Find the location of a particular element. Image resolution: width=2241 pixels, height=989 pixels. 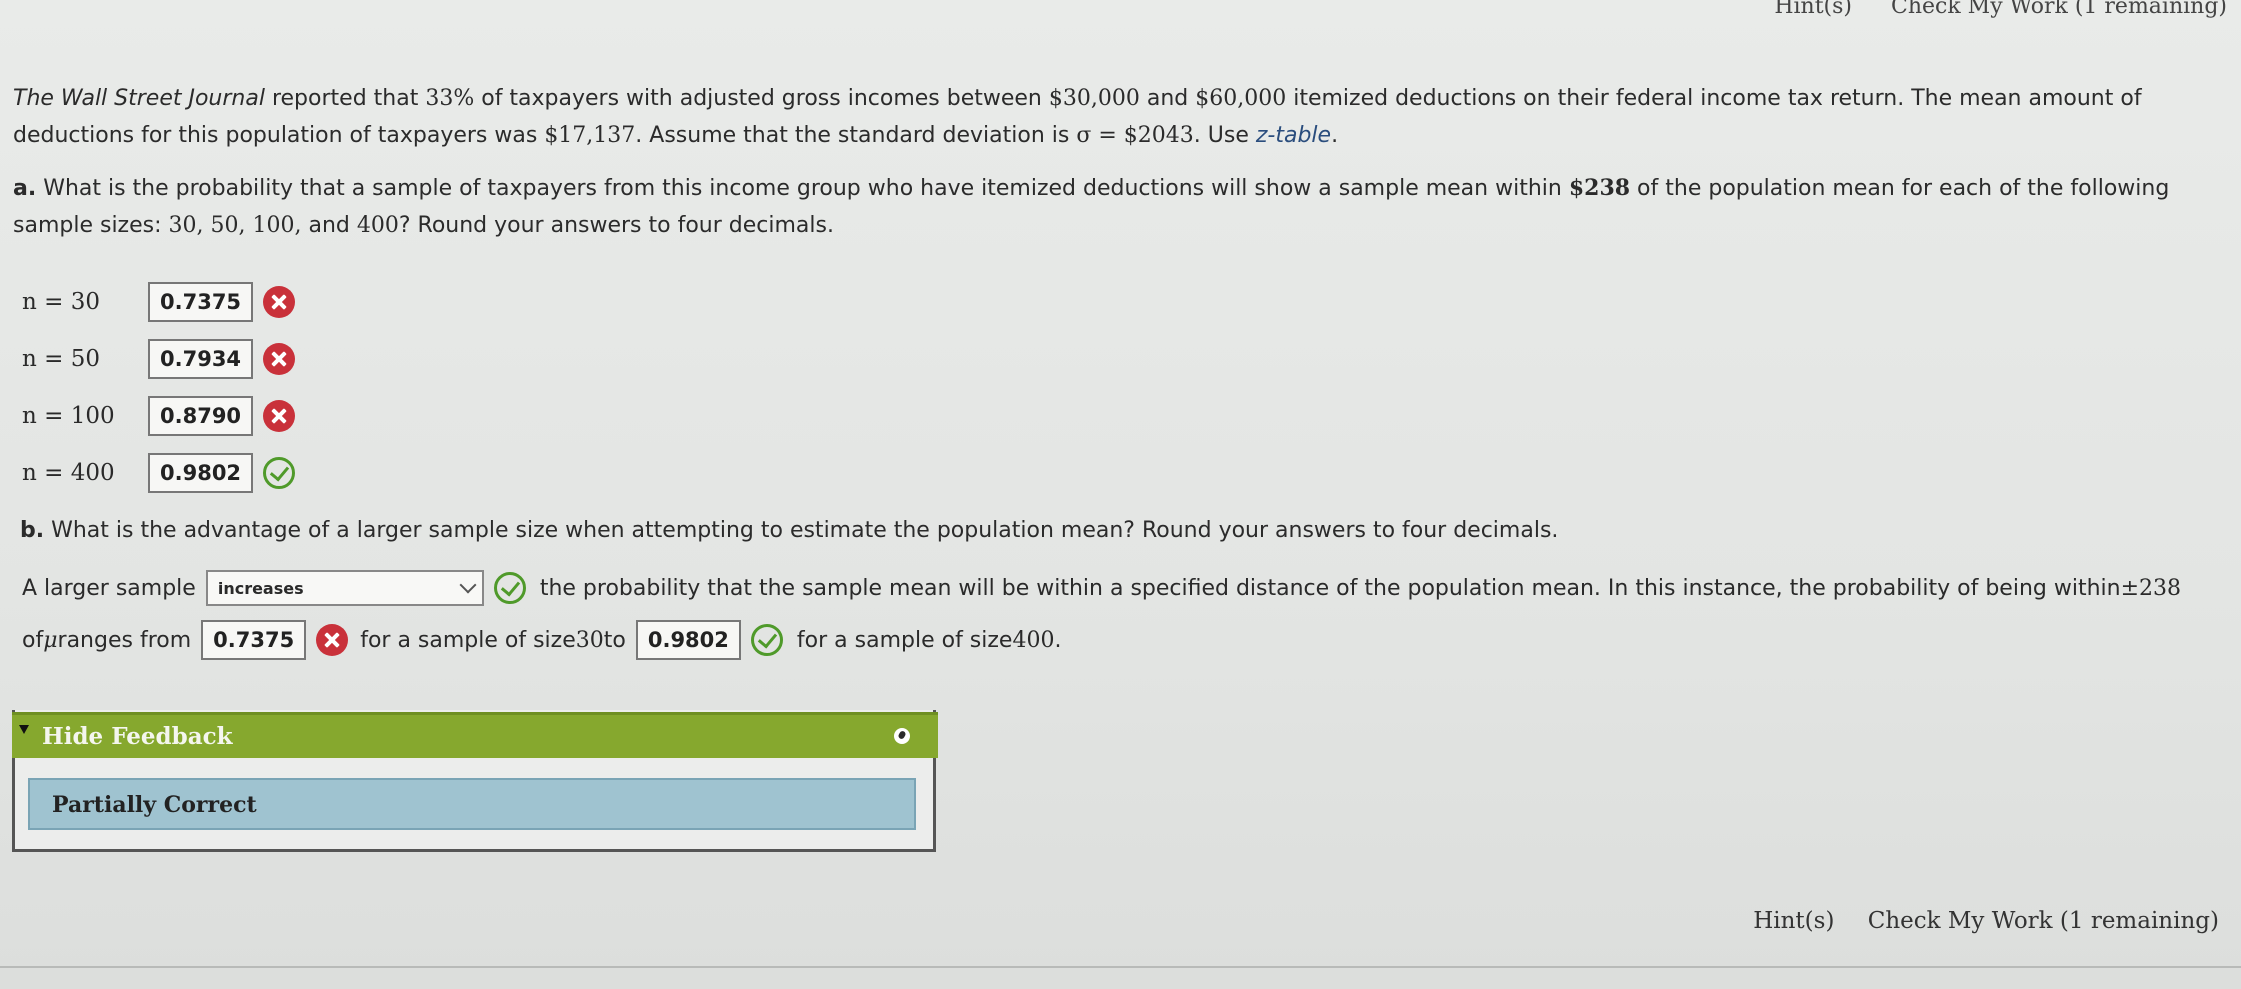

answer-row-n100: n = 100 0.8790 is located at coordinates (159, 416).